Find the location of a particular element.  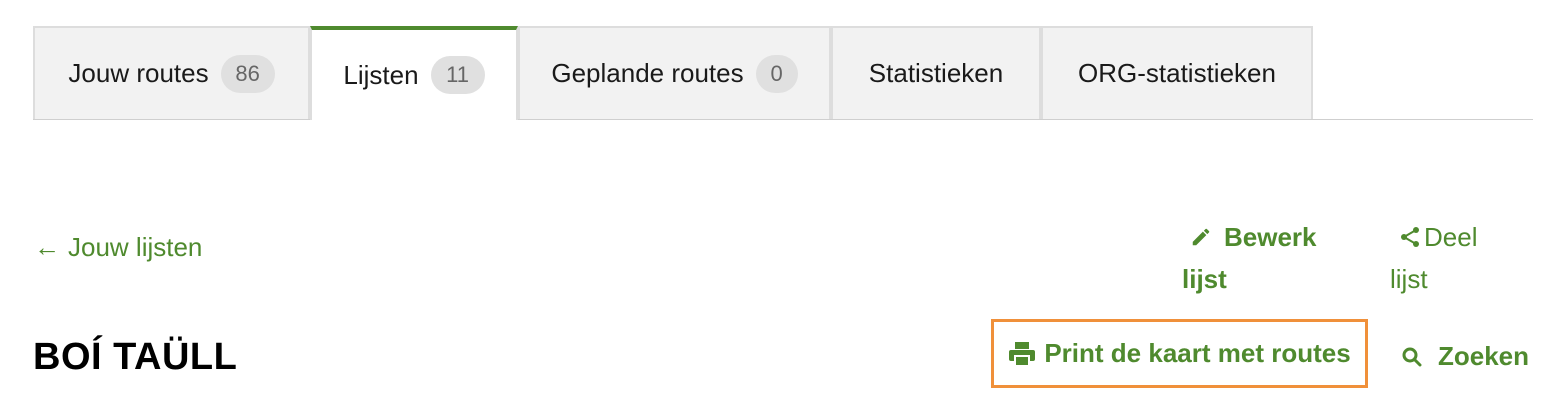

print-map-button: Print de kaart met routes is located at coordinates (1179, 353).